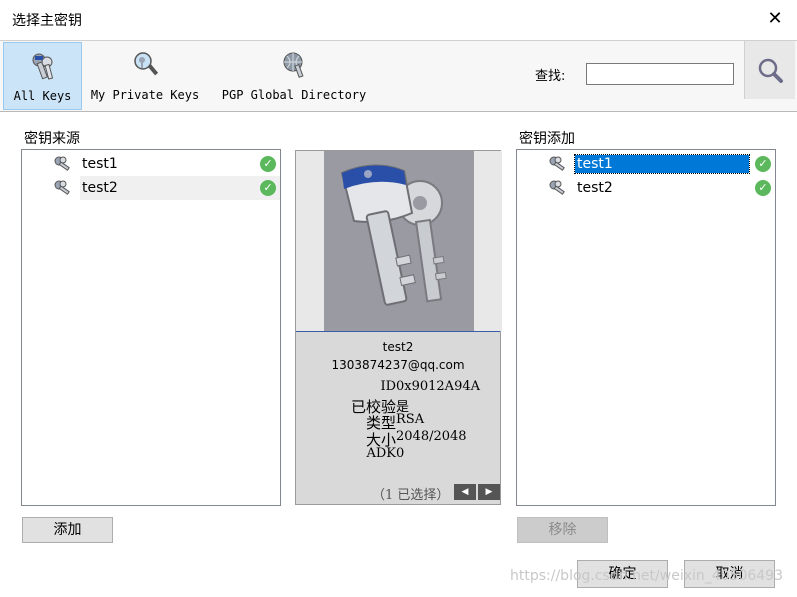  I want to click on added-label: 密钥添加, so click(547, 139).